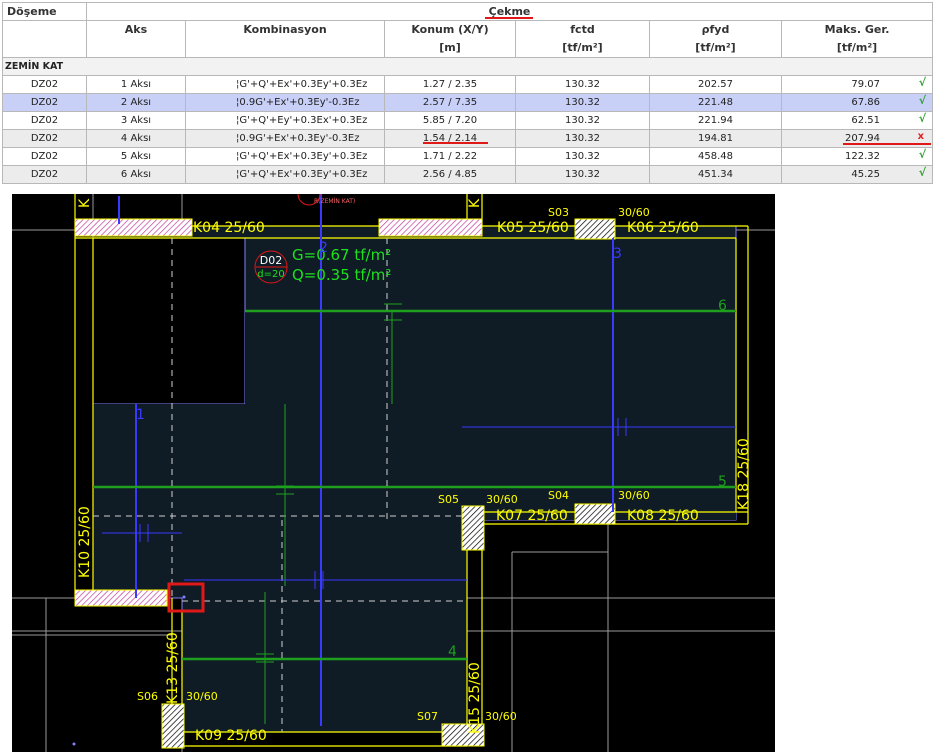 This screenshot has height=752, width=934. I want to click on cell-konum: 1.54 / 2.14, so click(450, 138).